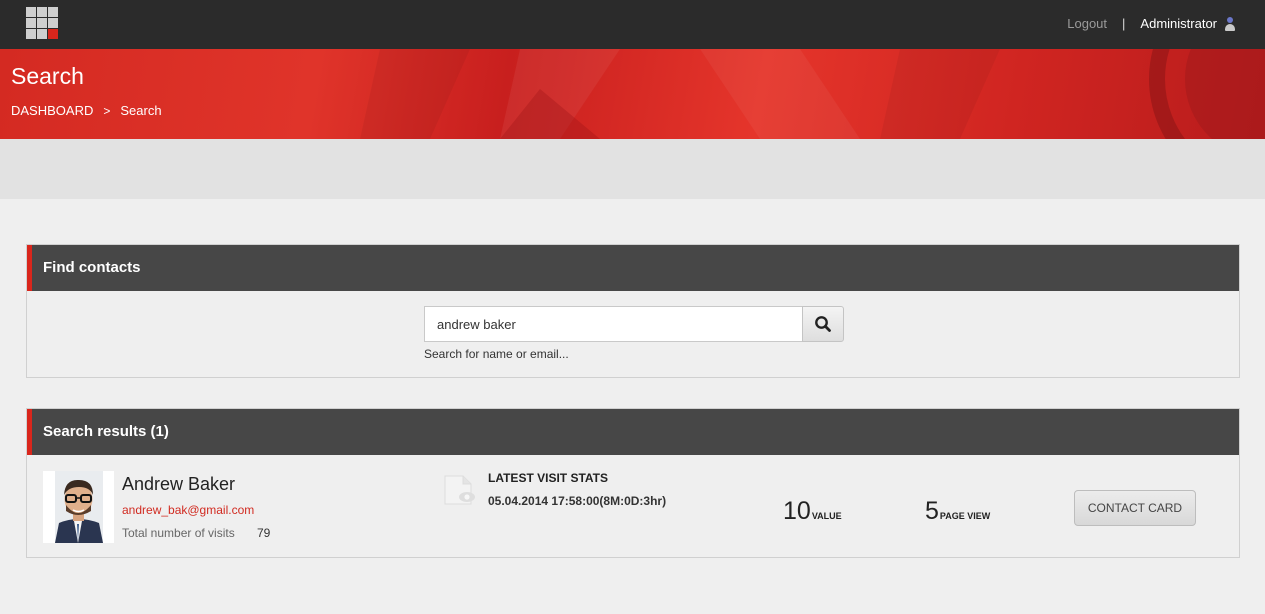 The image size is (1265, 614). Describe the element at coordinates (1135, 508) in the screenshot. I see `contact-card-button: CONTACT CARD` at that location.